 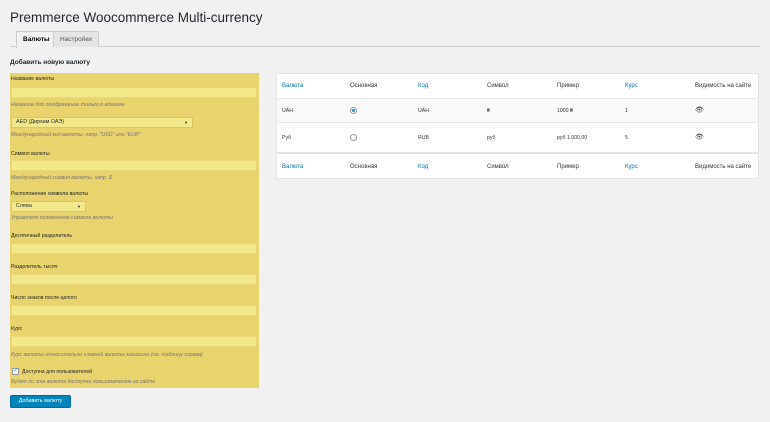 What do you see at coordinates (488, 110) in the screenshot?
I see `row-symbol: ₴` at bounding box center [488, 110].